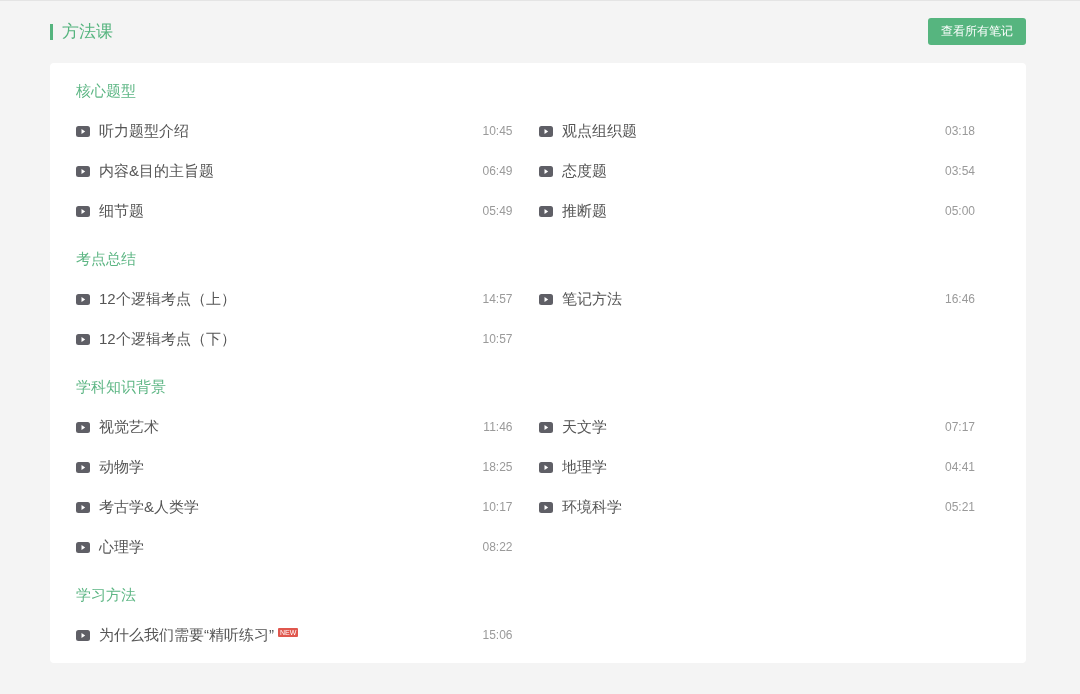 This screenshot has height=694, width=1080. I want to click on lesson-title: 观点组织题, so click(599, 131).